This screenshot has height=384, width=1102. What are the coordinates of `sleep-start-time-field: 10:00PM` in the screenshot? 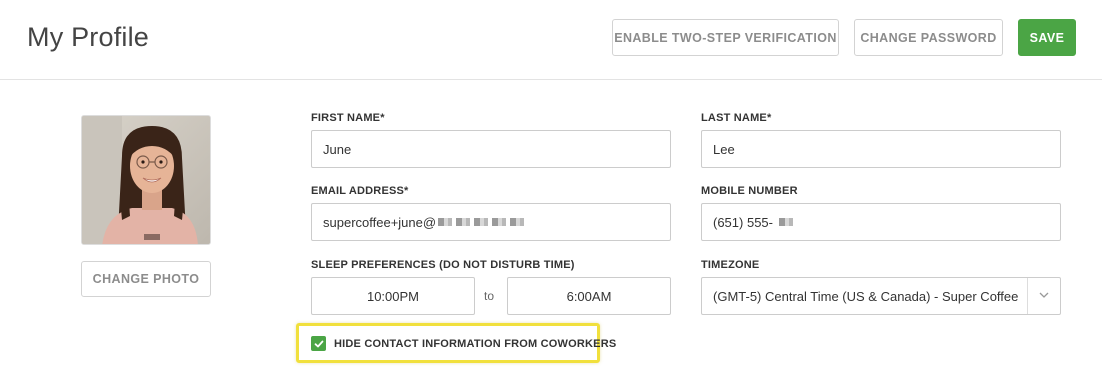 It's located at (393, 296).